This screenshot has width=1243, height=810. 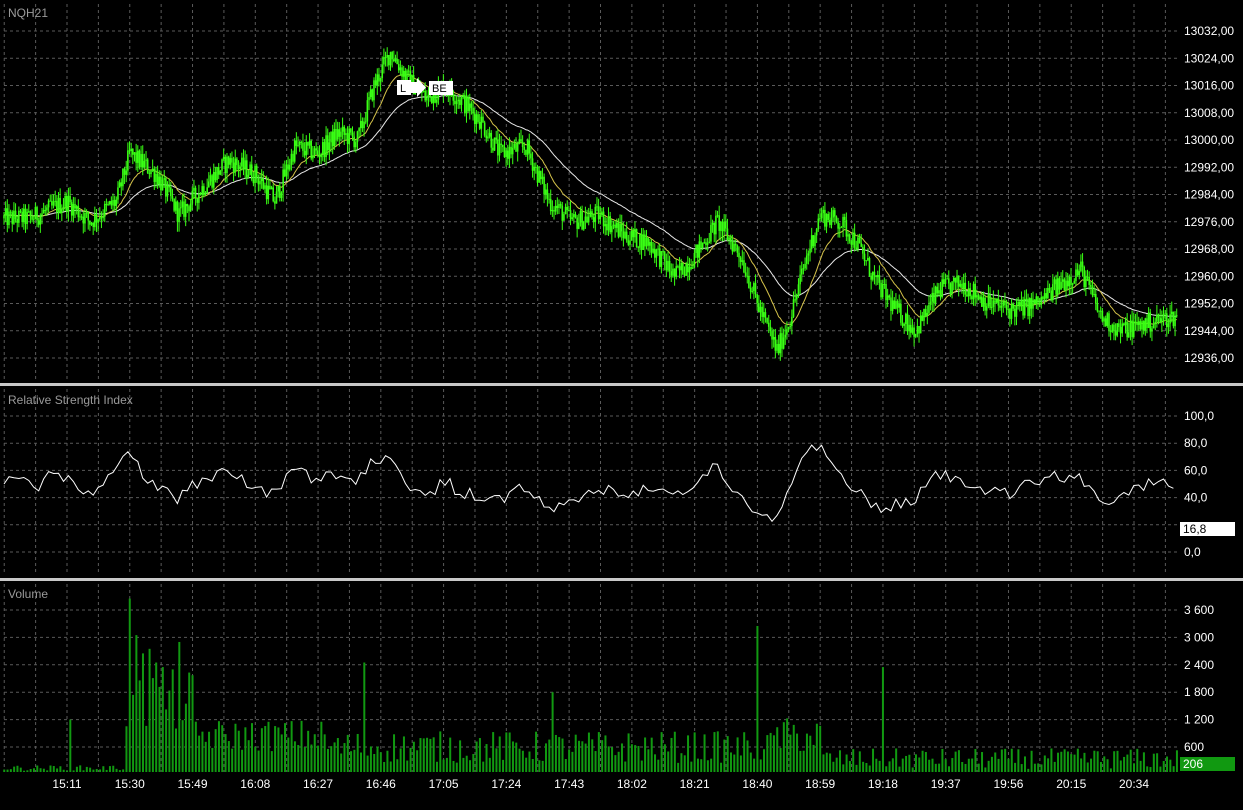 I want to click on volume-tick-label: 600, so click(x=1194, y=747).